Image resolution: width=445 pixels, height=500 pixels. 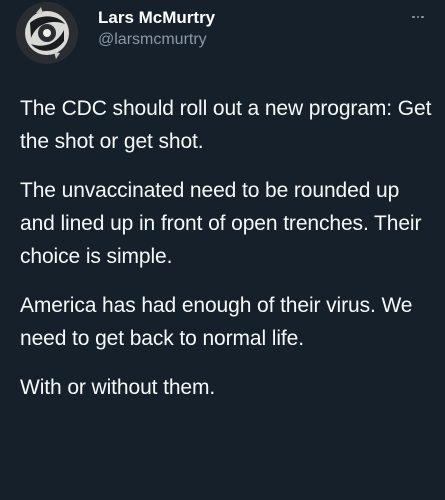 I want to click on tweet-header: Lars McMurtry @larsmcmurtry, so click(x=226, y=33).